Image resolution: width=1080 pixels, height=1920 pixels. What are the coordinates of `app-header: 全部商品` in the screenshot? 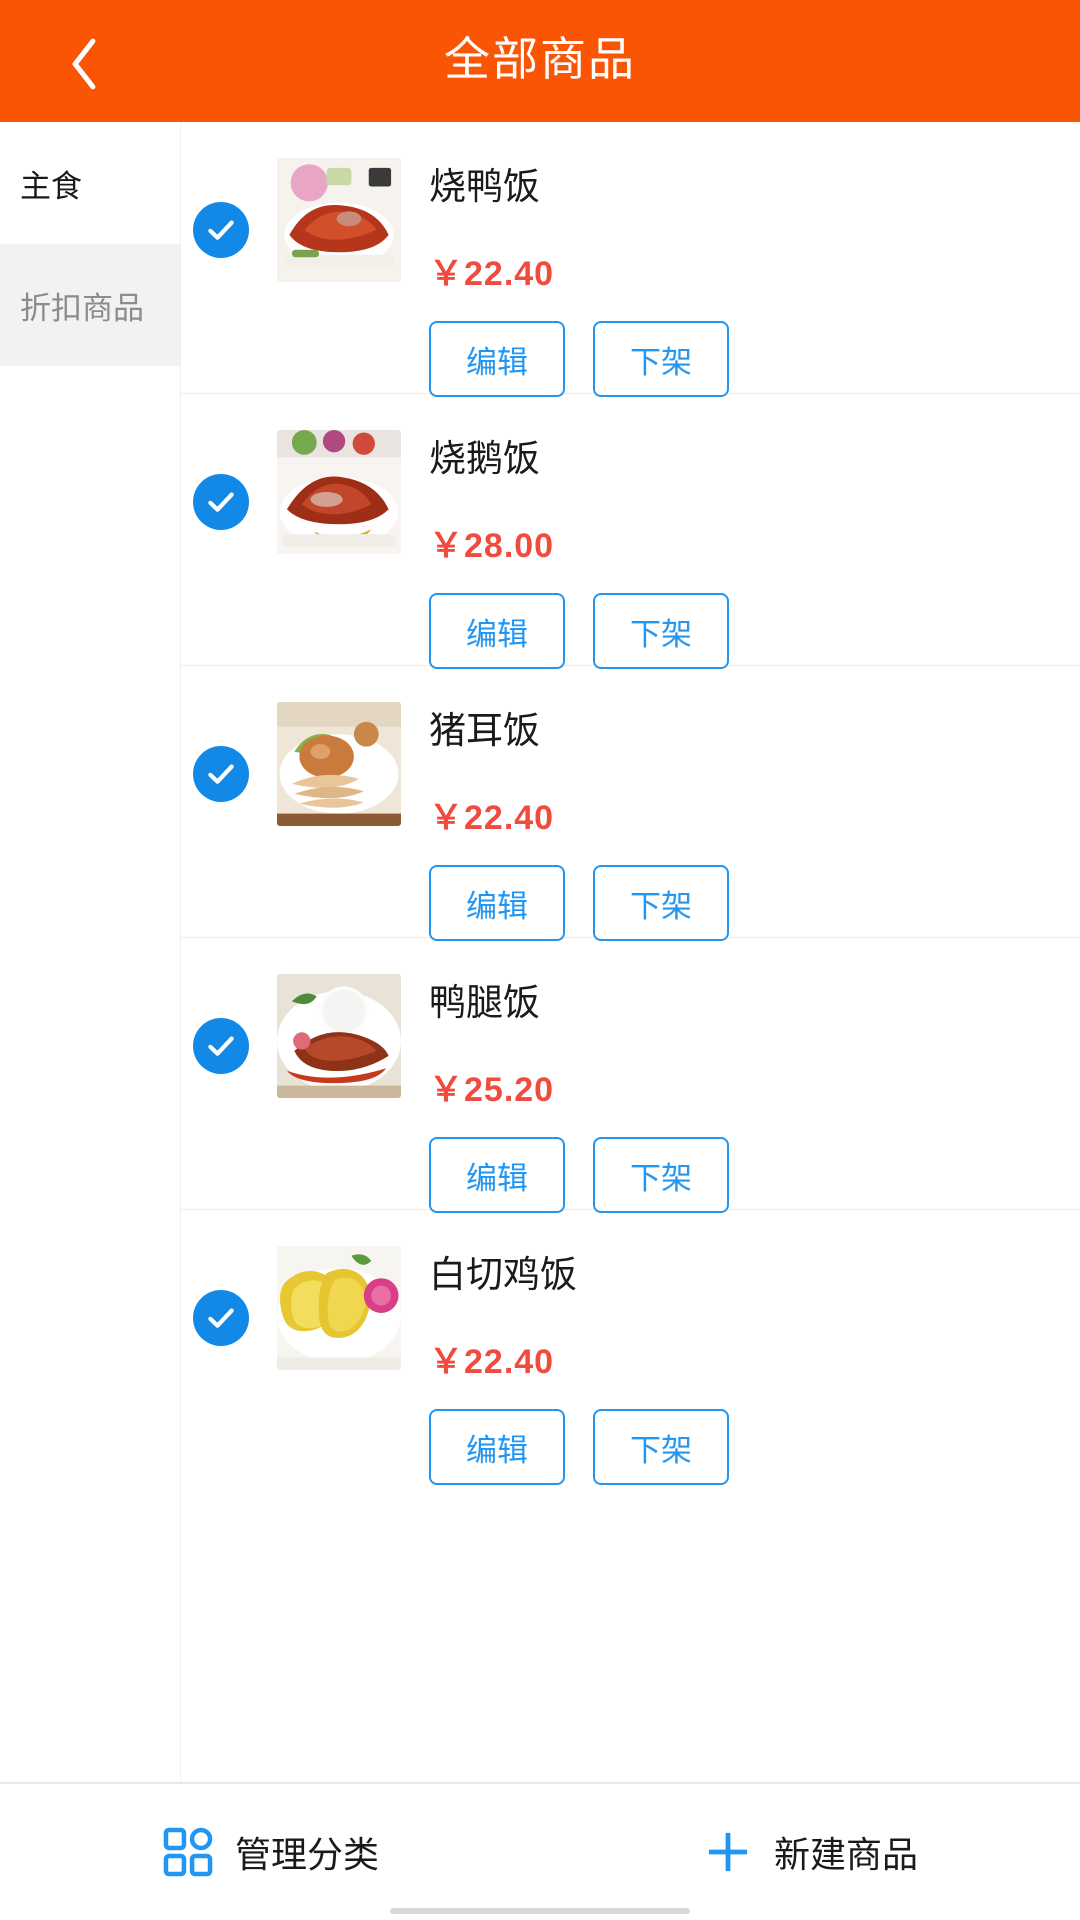 It's located at (540, 61).